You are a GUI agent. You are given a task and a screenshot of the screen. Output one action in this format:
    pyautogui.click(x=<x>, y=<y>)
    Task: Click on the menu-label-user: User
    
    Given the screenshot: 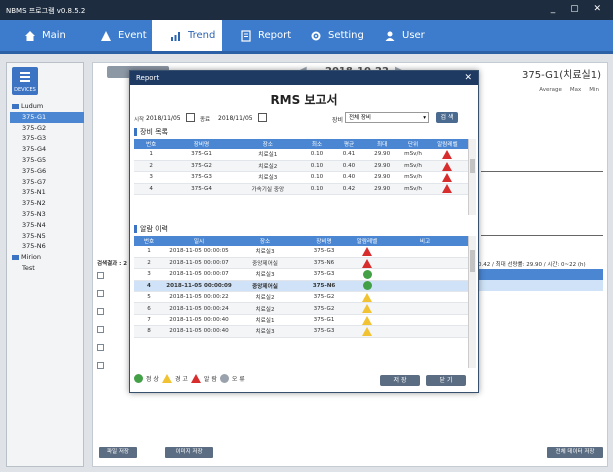 What is the action you would take?
    pyautogui.click(x=413, y=35)
    